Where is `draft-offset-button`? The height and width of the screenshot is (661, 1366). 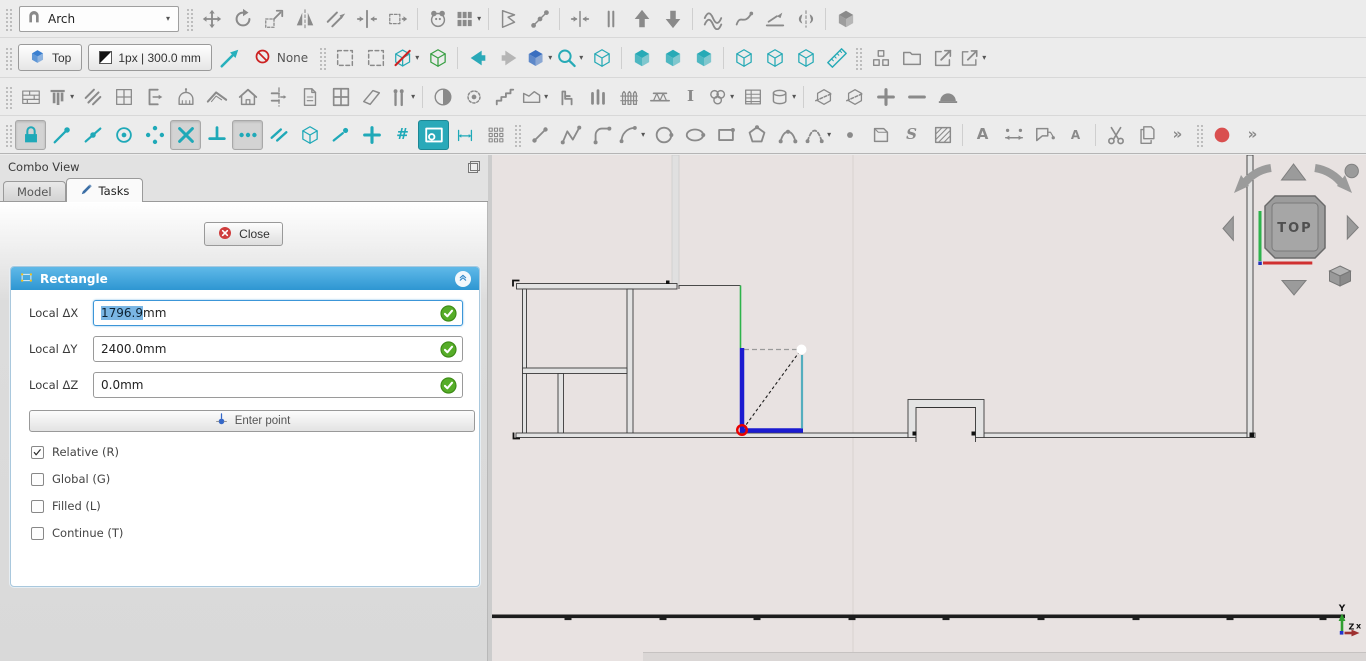 draft-offset-button is located at coordinates (335, 19).